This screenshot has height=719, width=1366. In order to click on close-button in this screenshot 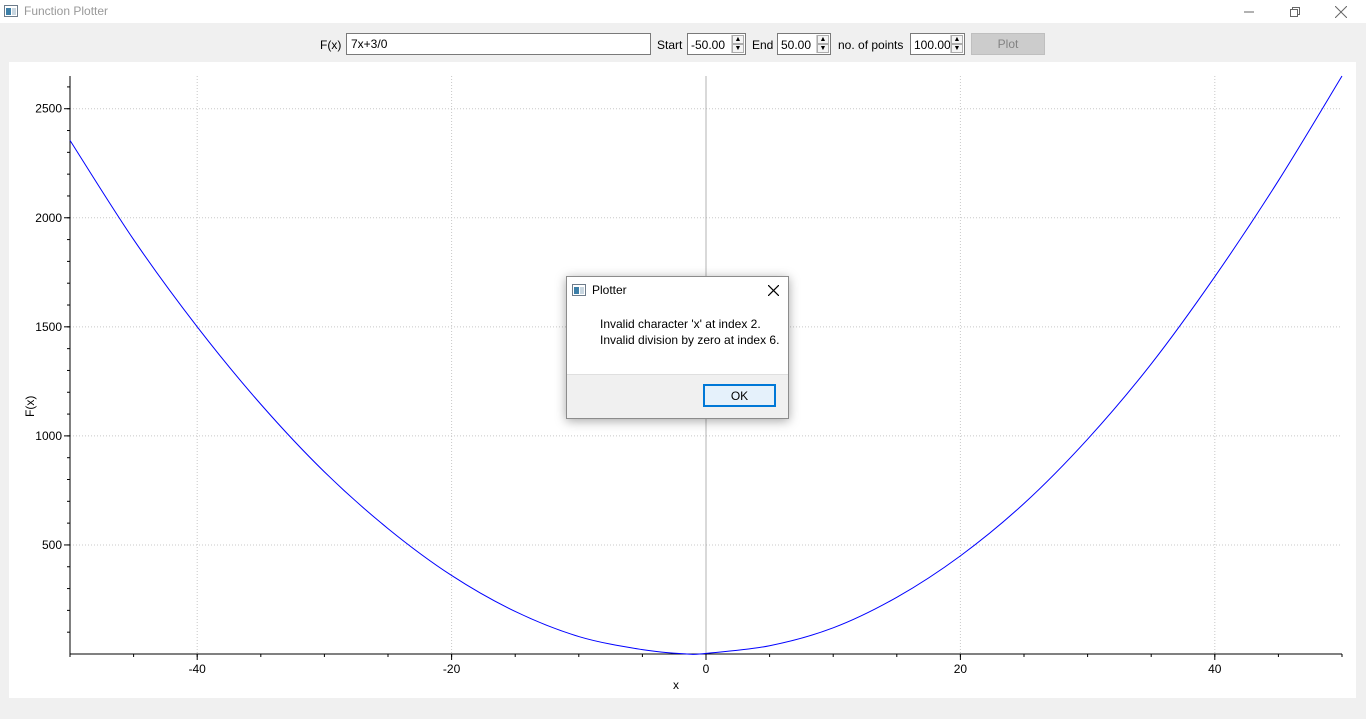, I will do `click(1341, 11)`.